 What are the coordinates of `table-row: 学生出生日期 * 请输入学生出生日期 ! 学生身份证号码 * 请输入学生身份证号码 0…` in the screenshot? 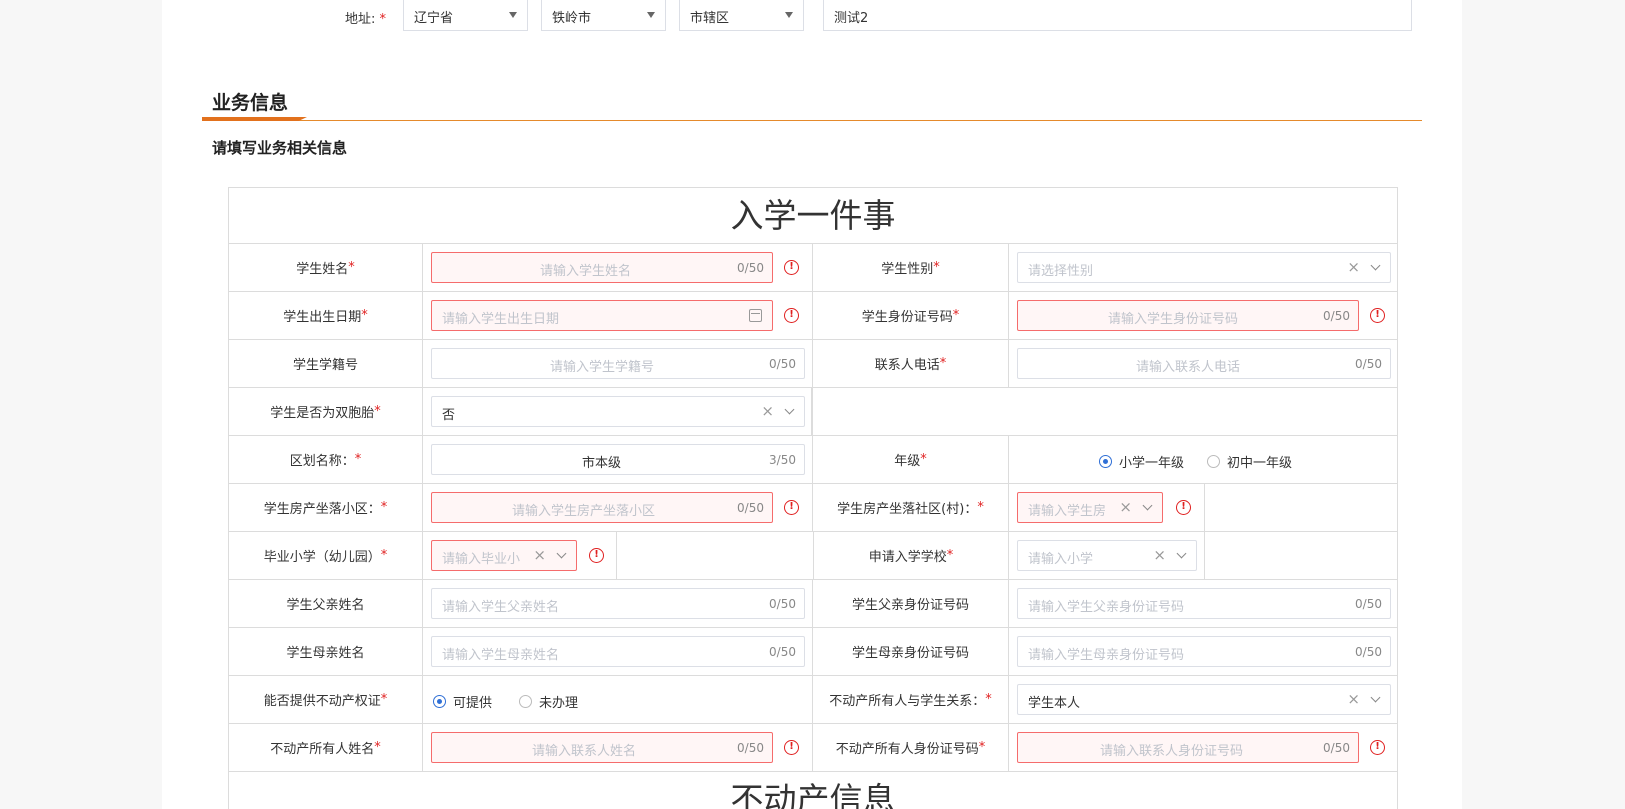 It's located at (813, 316).